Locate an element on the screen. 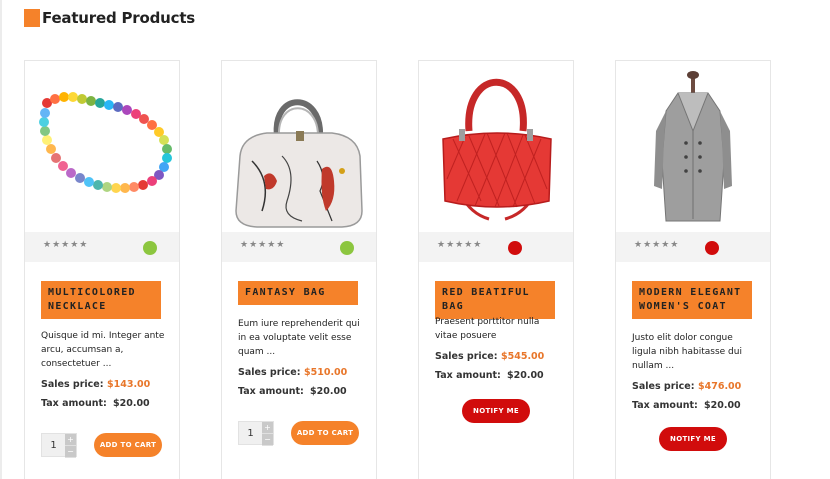  sales-price-value: $143.00 is located at coordinates (129, 384).